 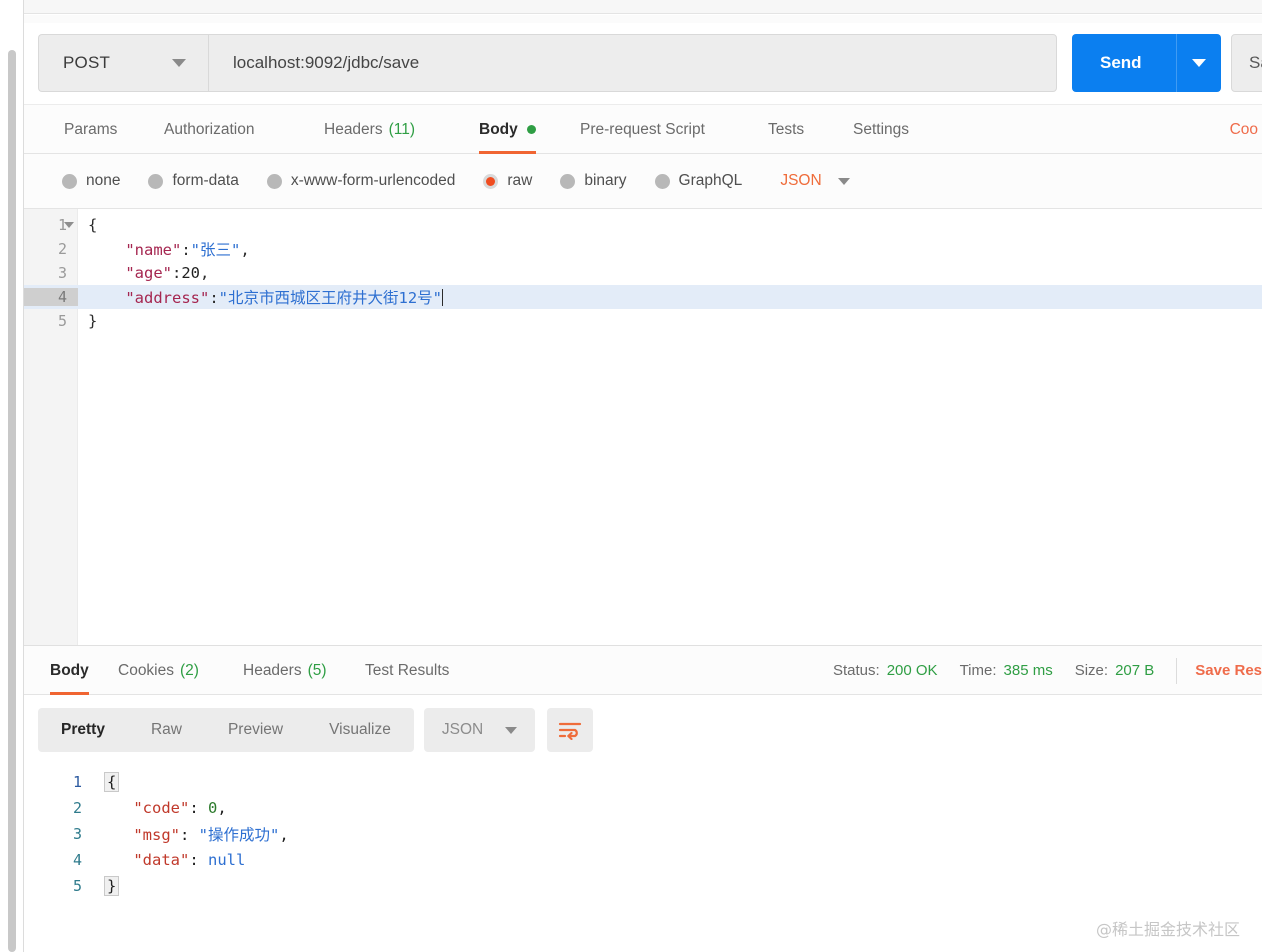 I want to click on code-text: }, so click(x=108, y=886).